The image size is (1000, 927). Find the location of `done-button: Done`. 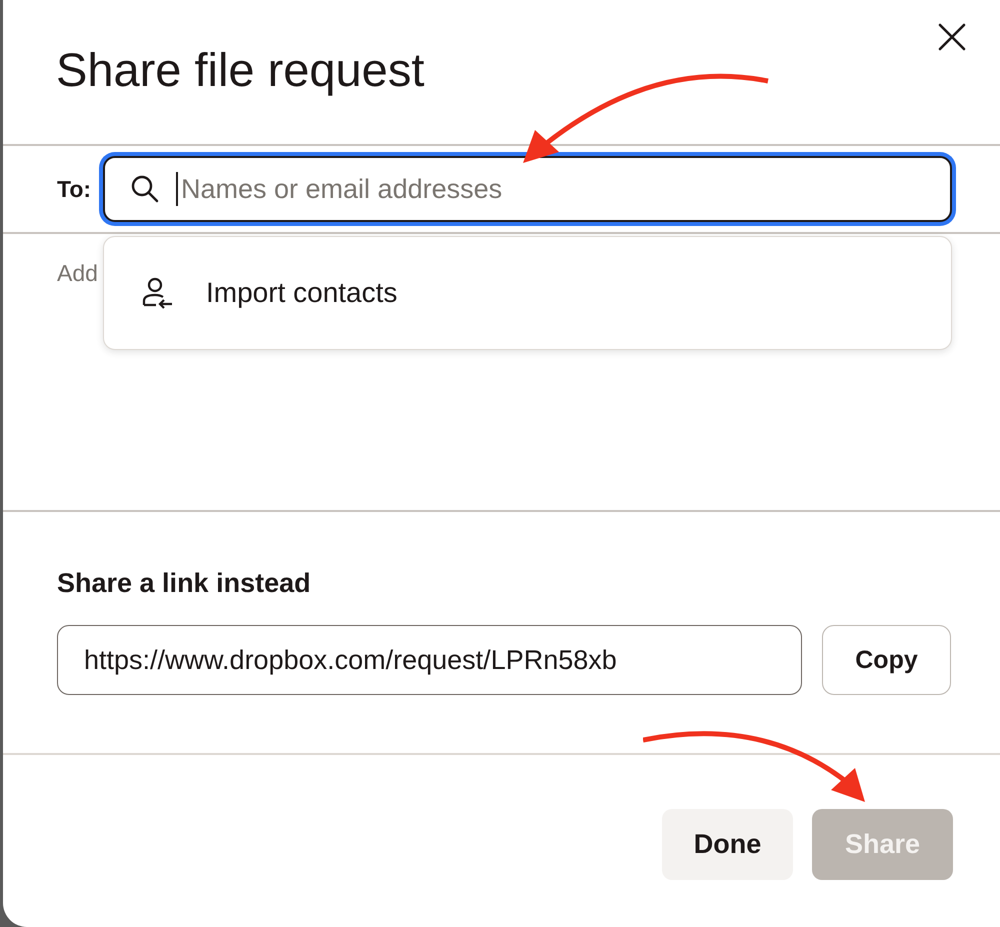

done-button: Done is located at coordinates (727, 844).